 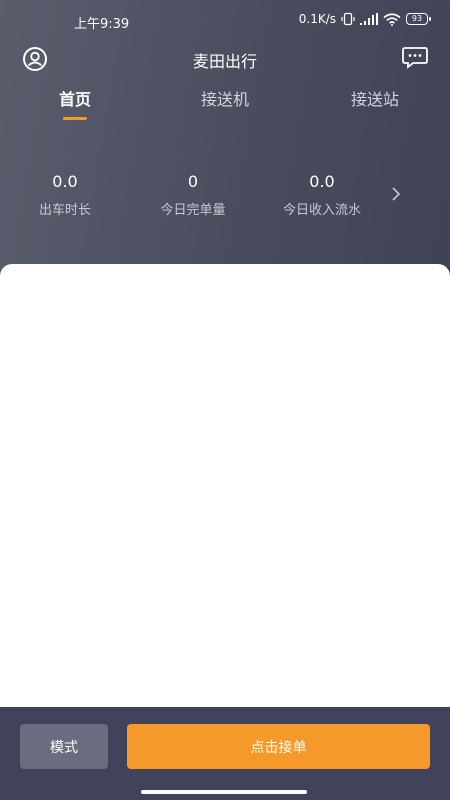 I want to click on message-icon, so click(x=415, y=58).